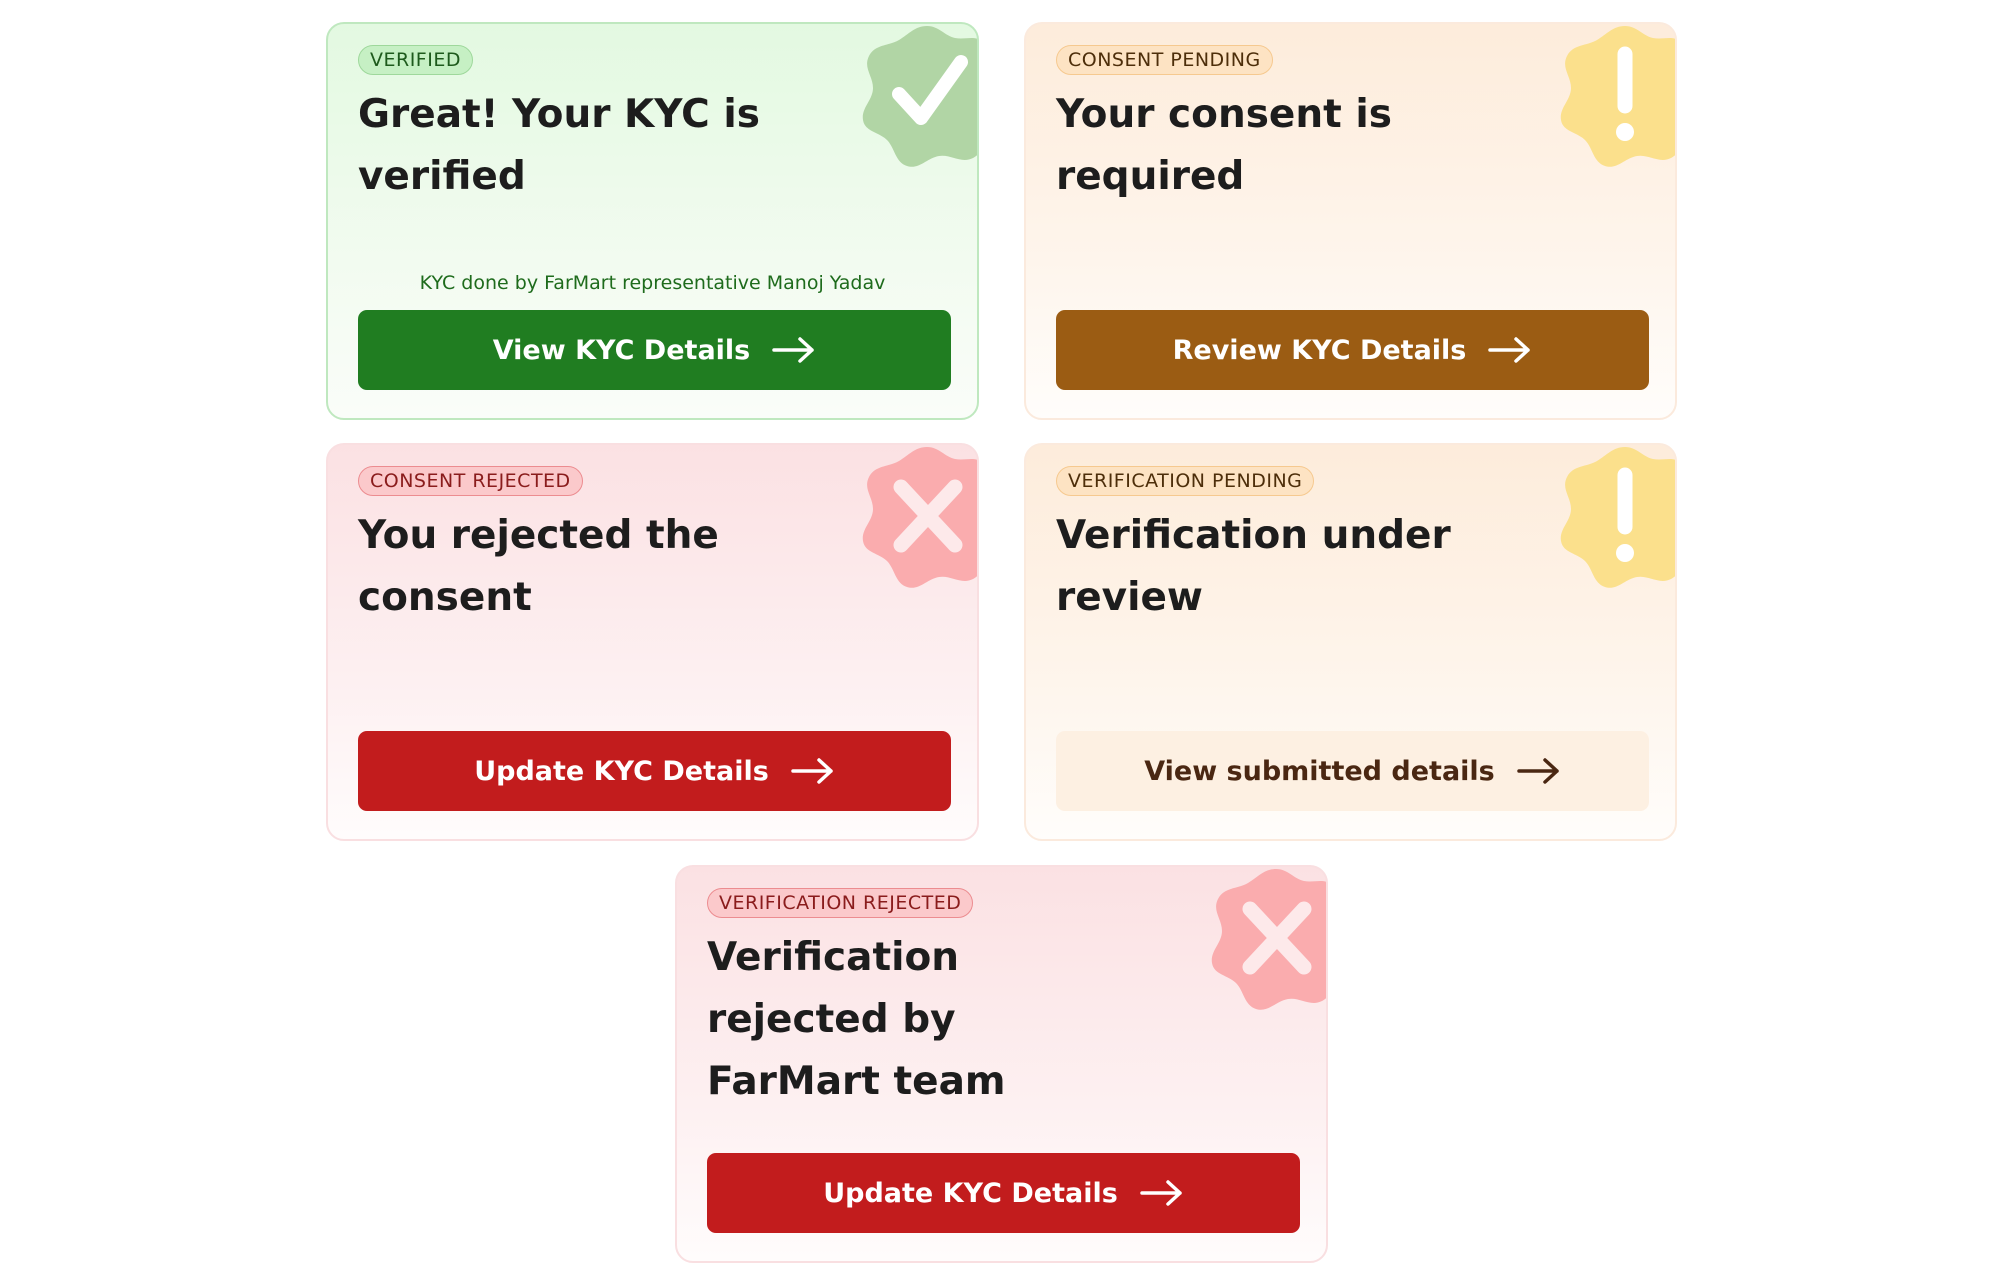 This screenshot has height=1280, width=2000. I want to click on card-title: You rejected the consent, so click(538, 566).